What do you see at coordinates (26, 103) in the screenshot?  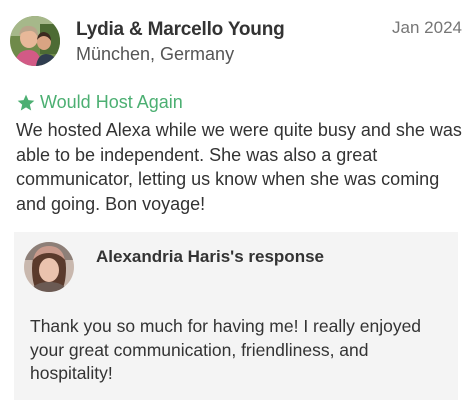 I see `star-icon` at bounding box center [26, 103].